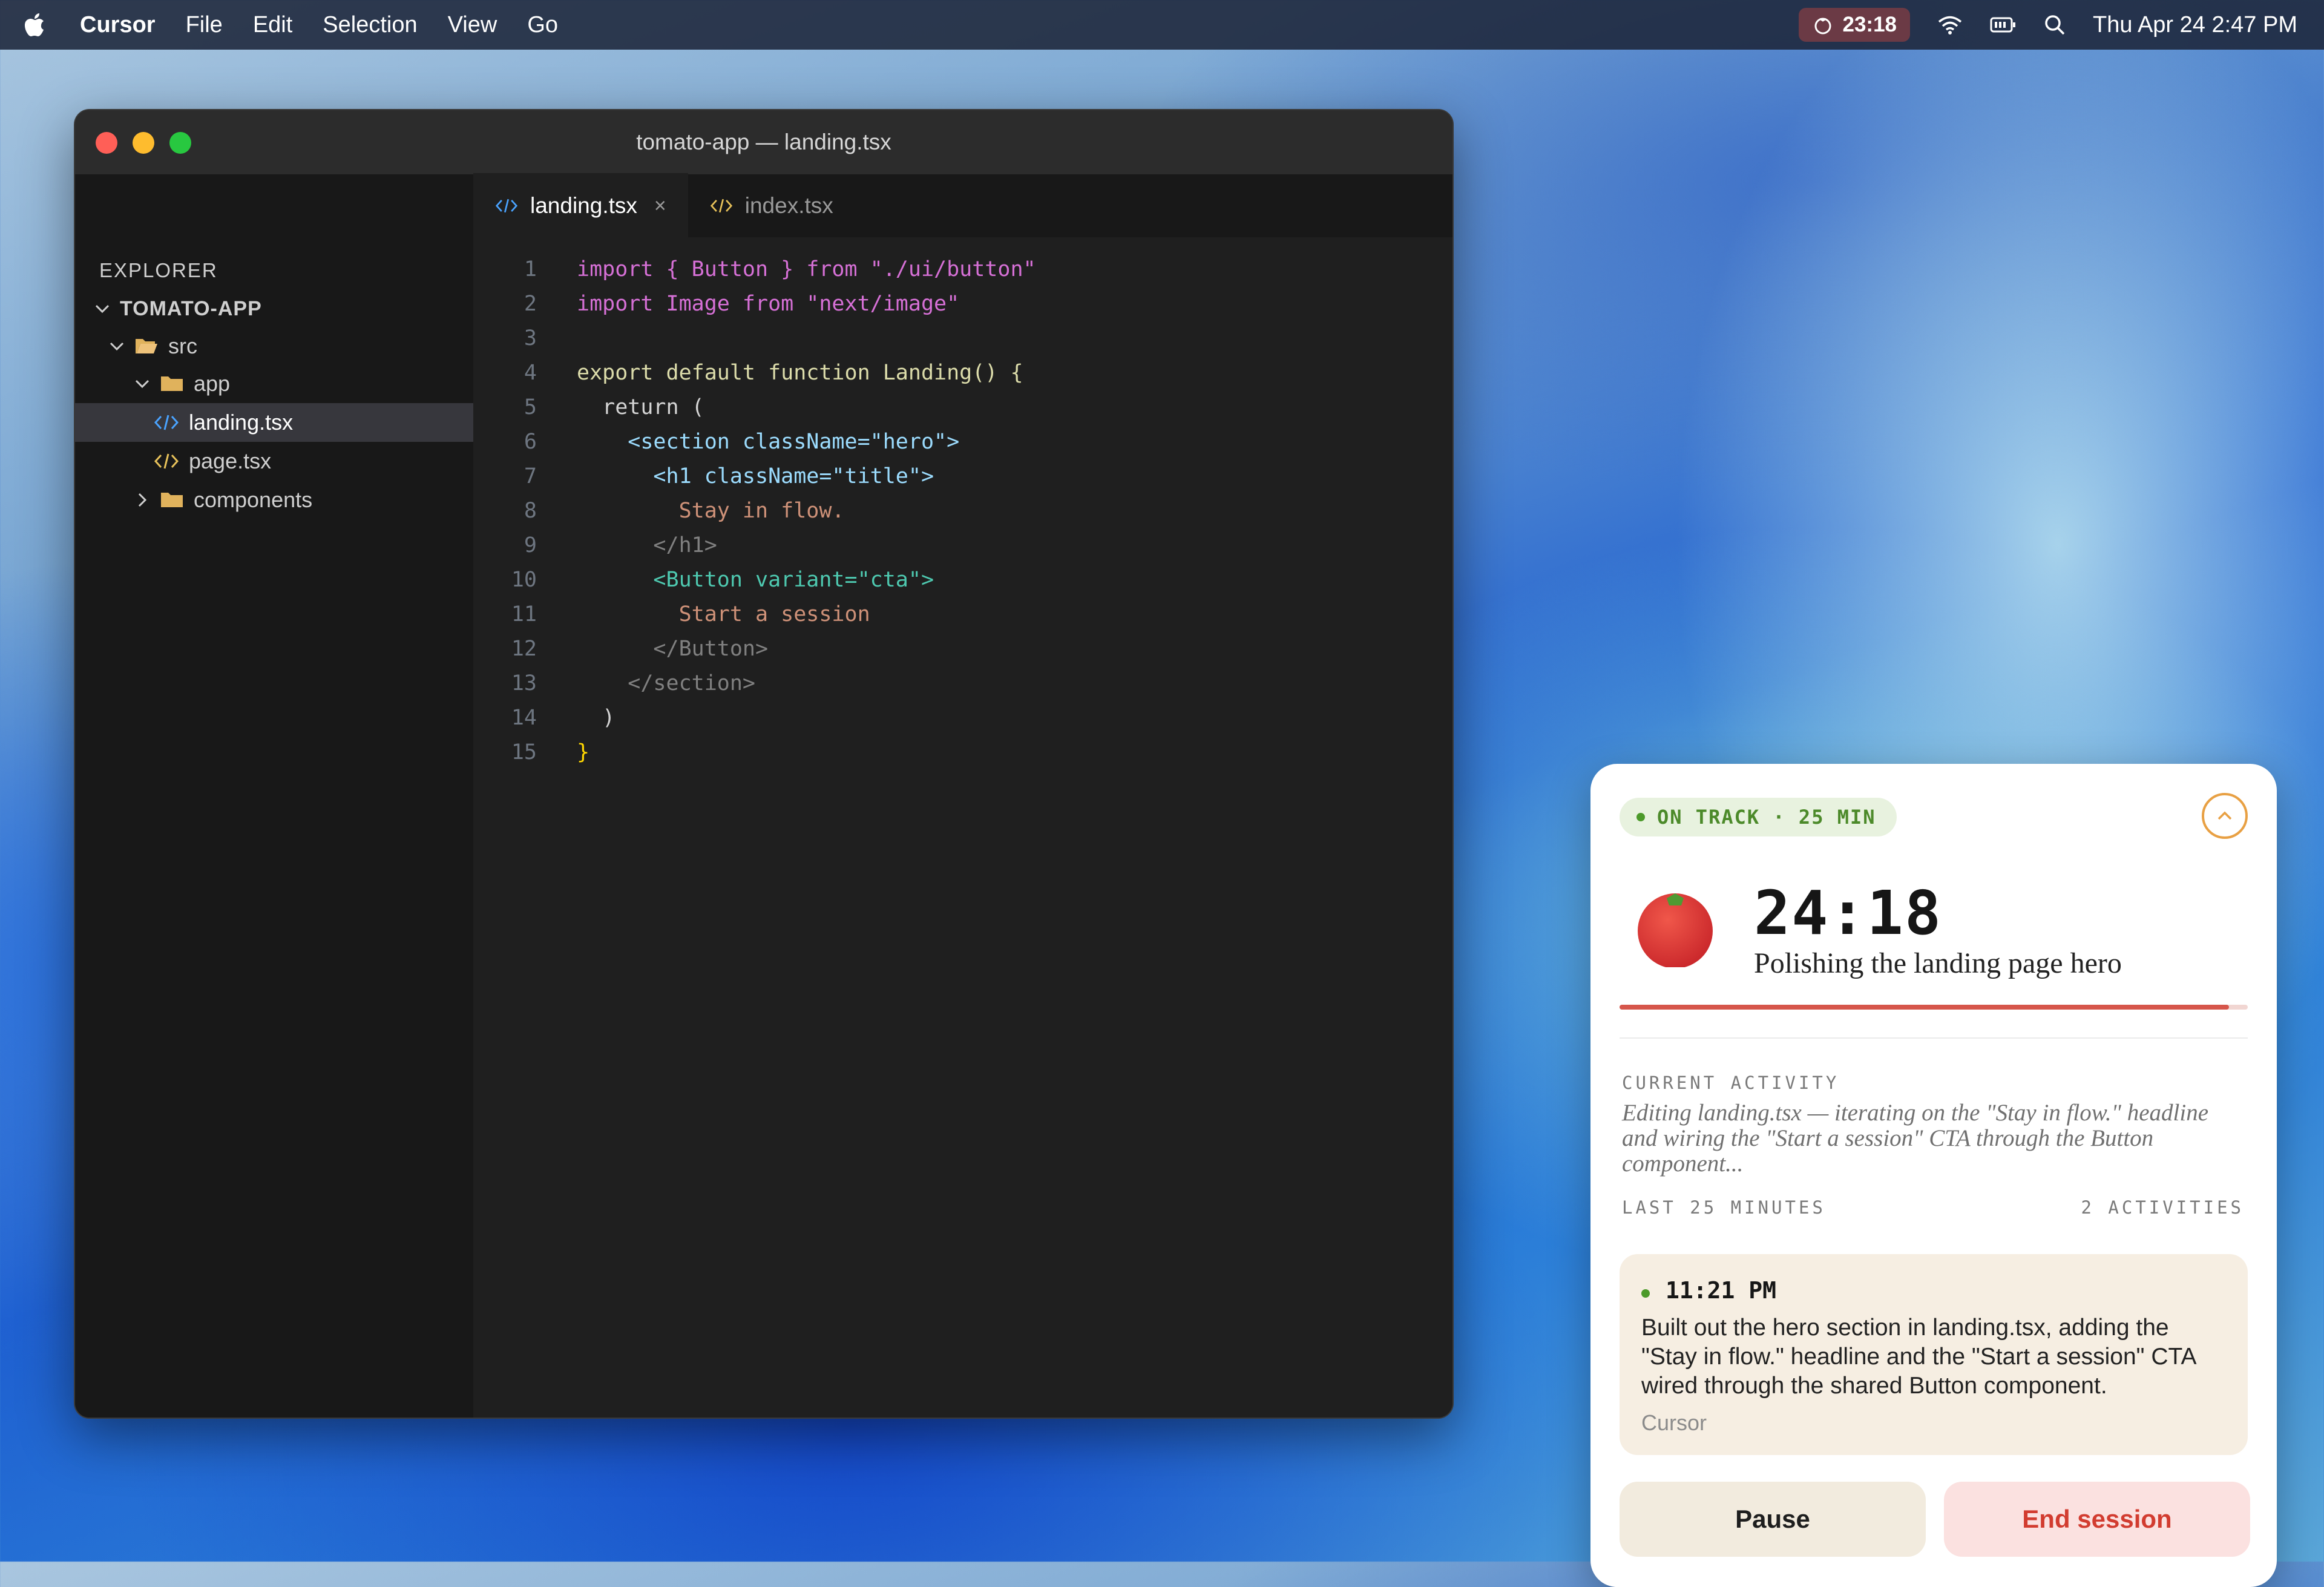  What do you see at coordinates (754, 752) in the screenshot?
I see `code-line: 15}` at bounding box center [754, 752].